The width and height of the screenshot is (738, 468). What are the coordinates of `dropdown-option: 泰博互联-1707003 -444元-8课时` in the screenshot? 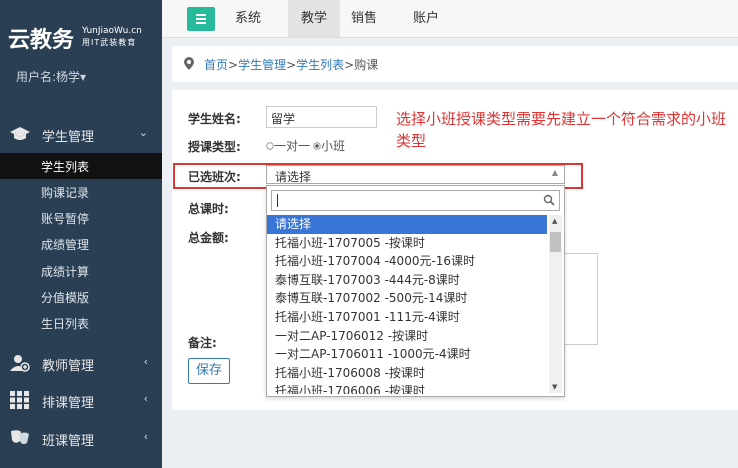 It's located at (407, 280).